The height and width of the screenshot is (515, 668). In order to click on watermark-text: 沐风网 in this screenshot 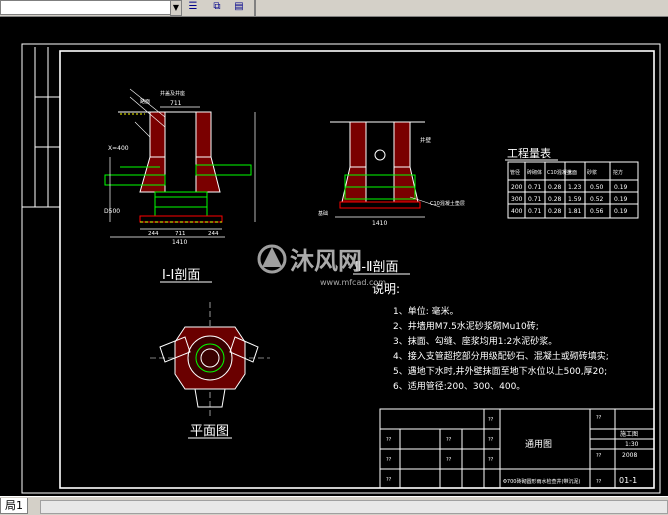, I will do `click(326, 261)`.